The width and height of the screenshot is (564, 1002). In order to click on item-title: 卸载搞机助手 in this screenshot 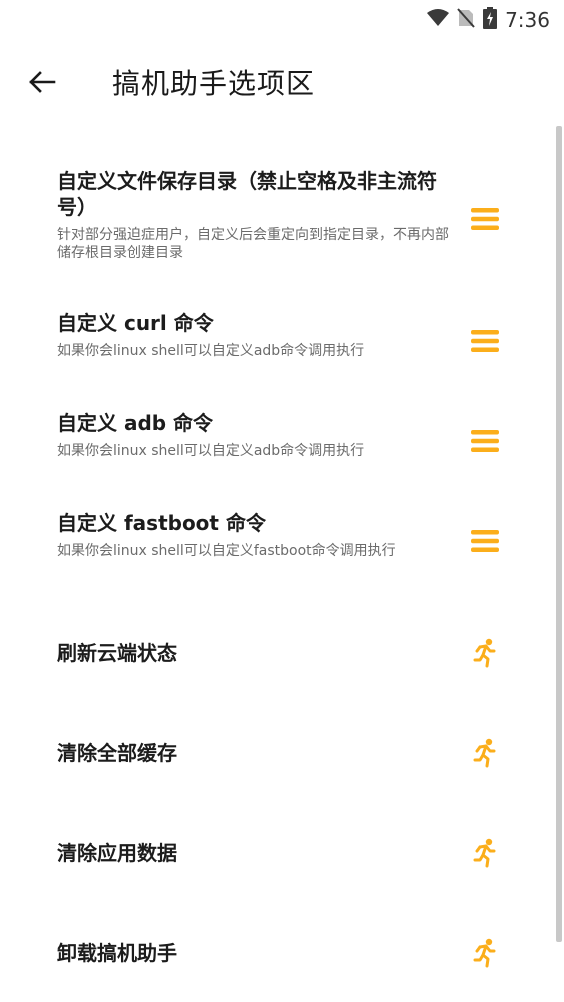, I will do `click(117, 953)`.